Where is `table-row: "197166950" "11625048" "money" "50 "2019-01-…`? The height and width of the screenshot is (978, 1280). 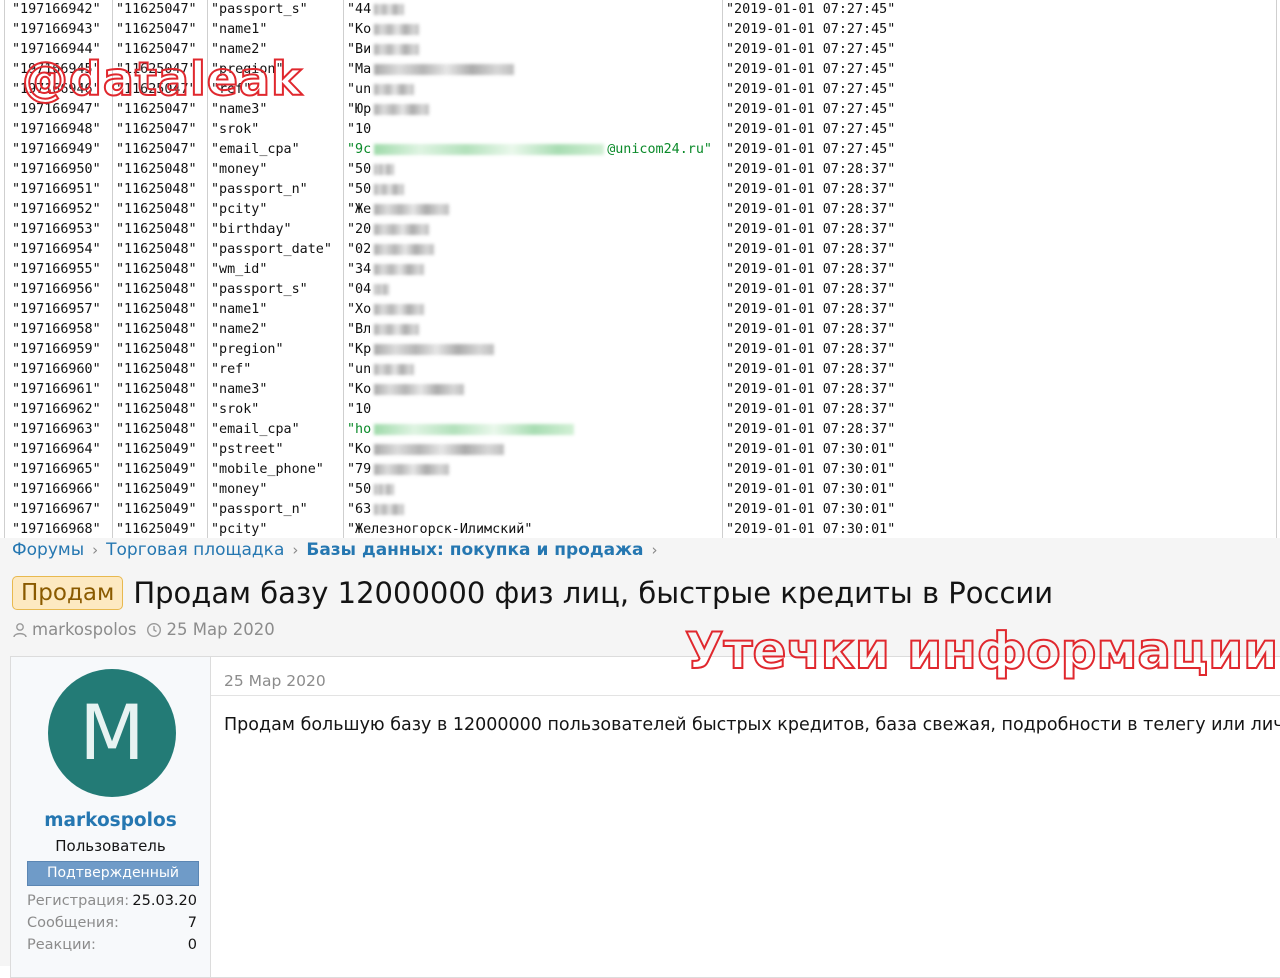
table-row: "197166950" "11625048" "money" "50 "2019-01-… is located at coordinates (640, 170).